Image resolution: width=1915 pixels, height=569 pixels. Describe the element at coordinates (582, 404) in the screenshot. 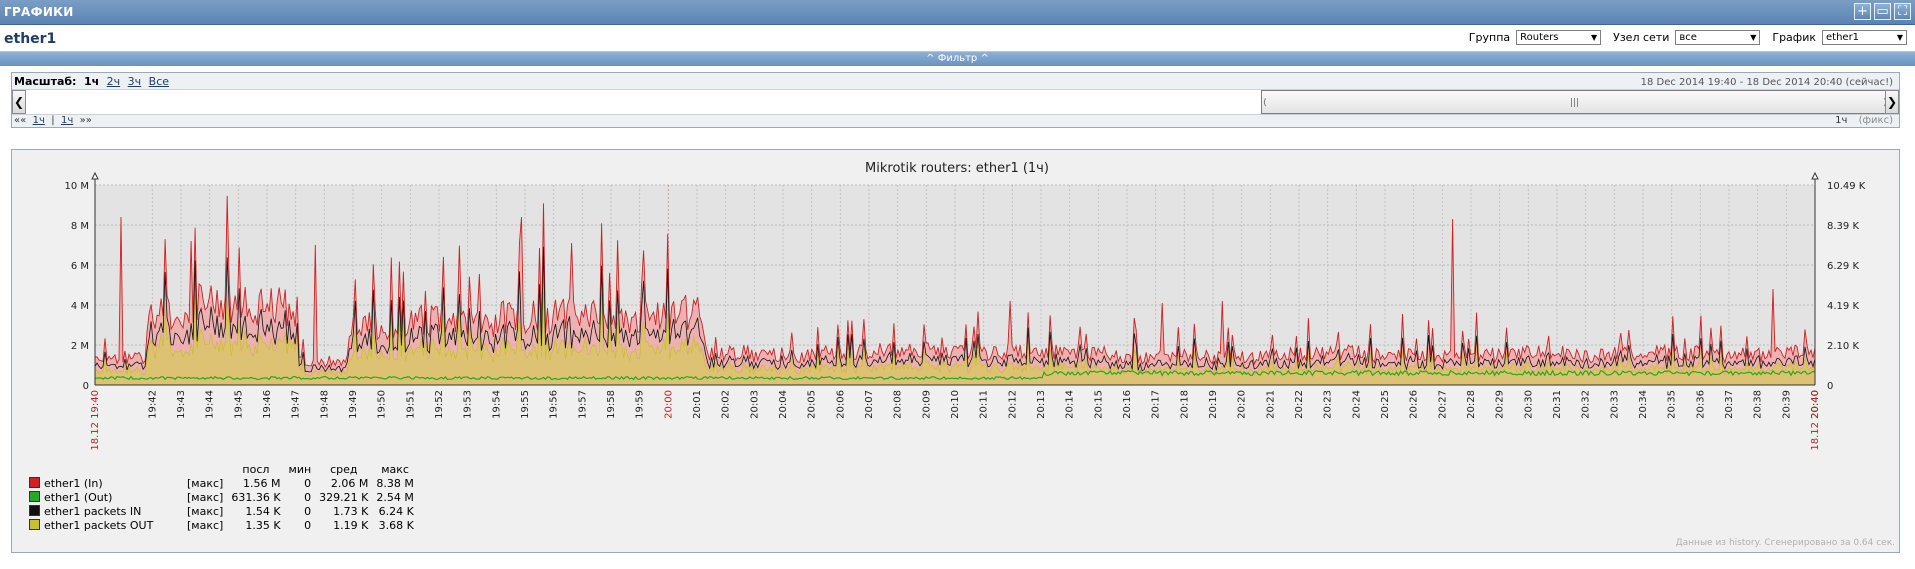

I see `x-tick-label: 19:57` at that location.